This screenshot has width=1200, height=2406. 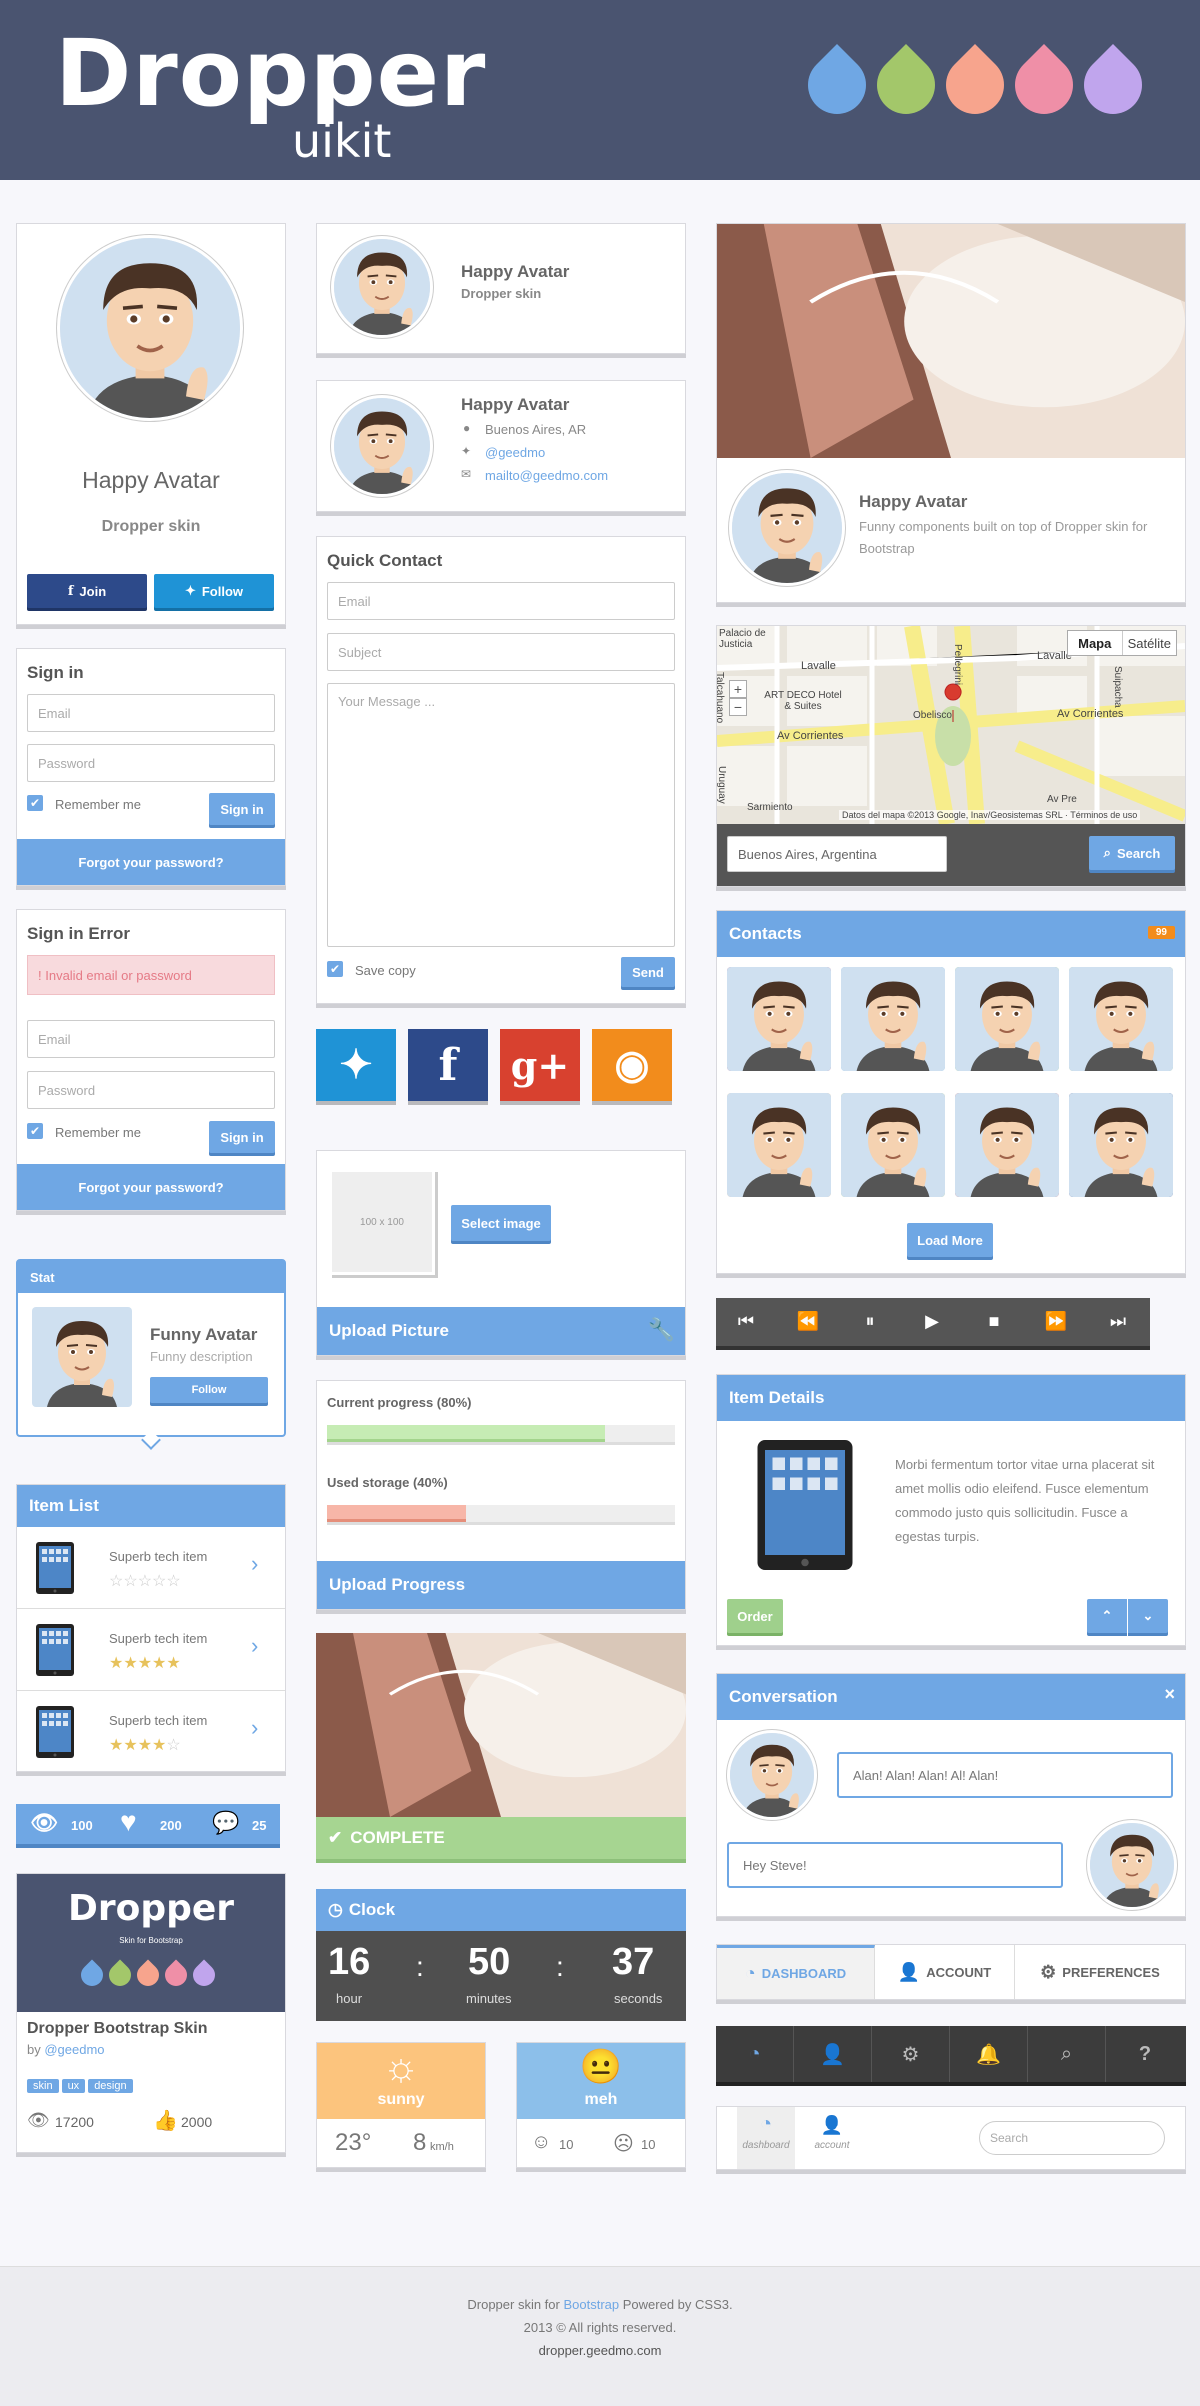 I want to click on bootstrap-link: Bootstrap, so click(x=591, y=2304).